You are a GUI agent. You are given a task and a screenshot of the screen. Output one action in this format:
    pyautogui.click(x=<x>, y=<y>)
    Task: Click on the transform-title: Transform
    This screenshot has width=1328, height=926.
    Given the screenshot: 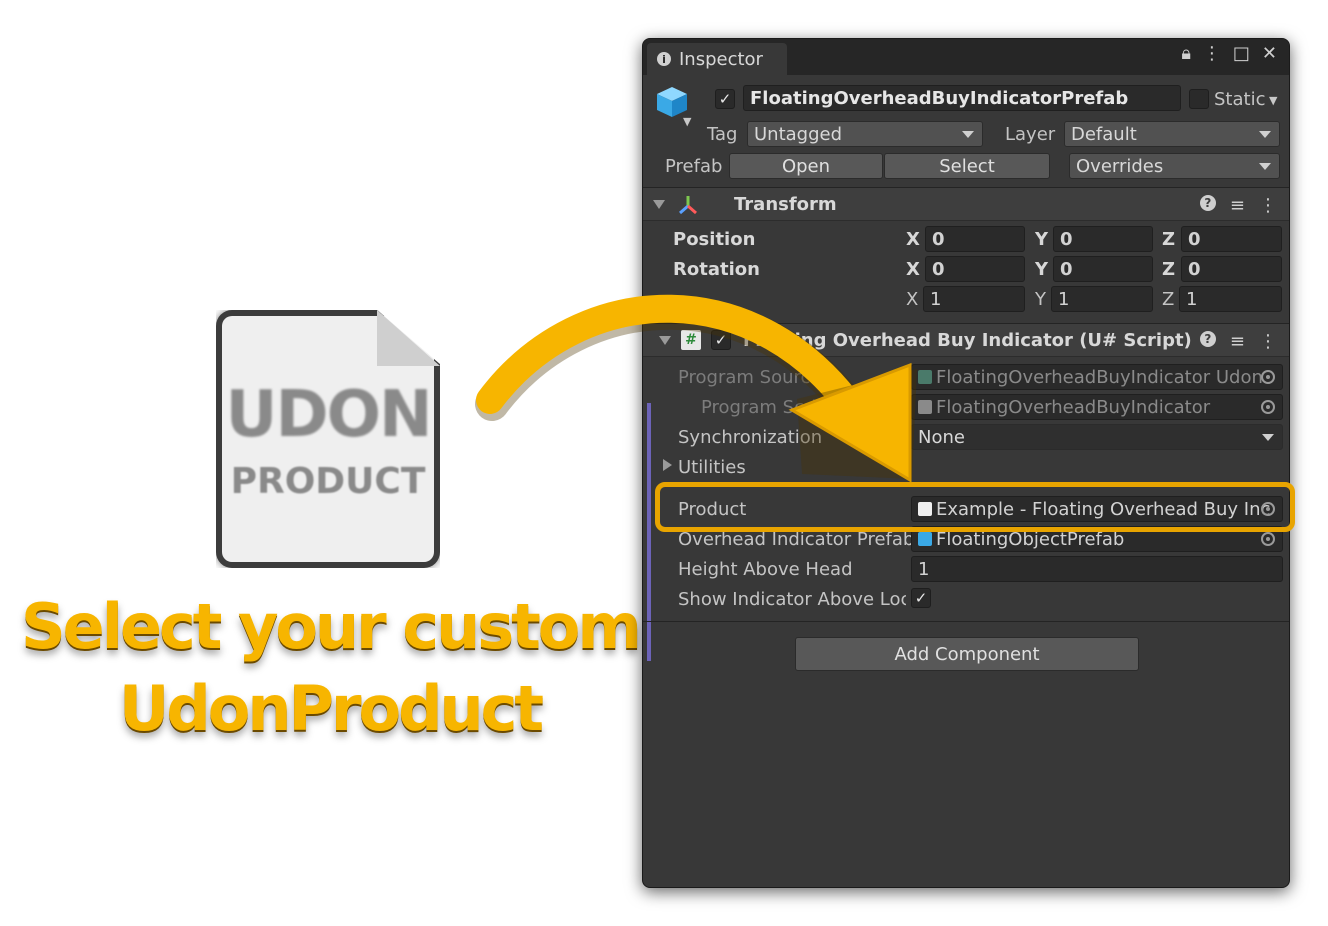 What is the action you would take?
    pyautogui.click(x=785, y=204)
    